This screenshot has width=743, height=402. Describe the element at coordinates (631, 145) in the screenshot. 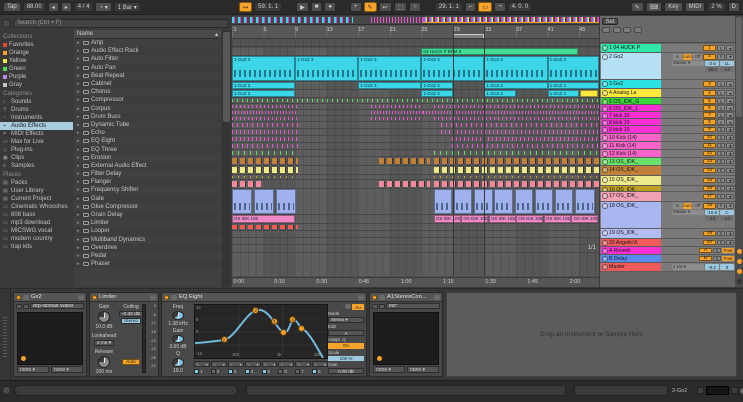

I see `track-name: 11 Kick (14)` at that location.